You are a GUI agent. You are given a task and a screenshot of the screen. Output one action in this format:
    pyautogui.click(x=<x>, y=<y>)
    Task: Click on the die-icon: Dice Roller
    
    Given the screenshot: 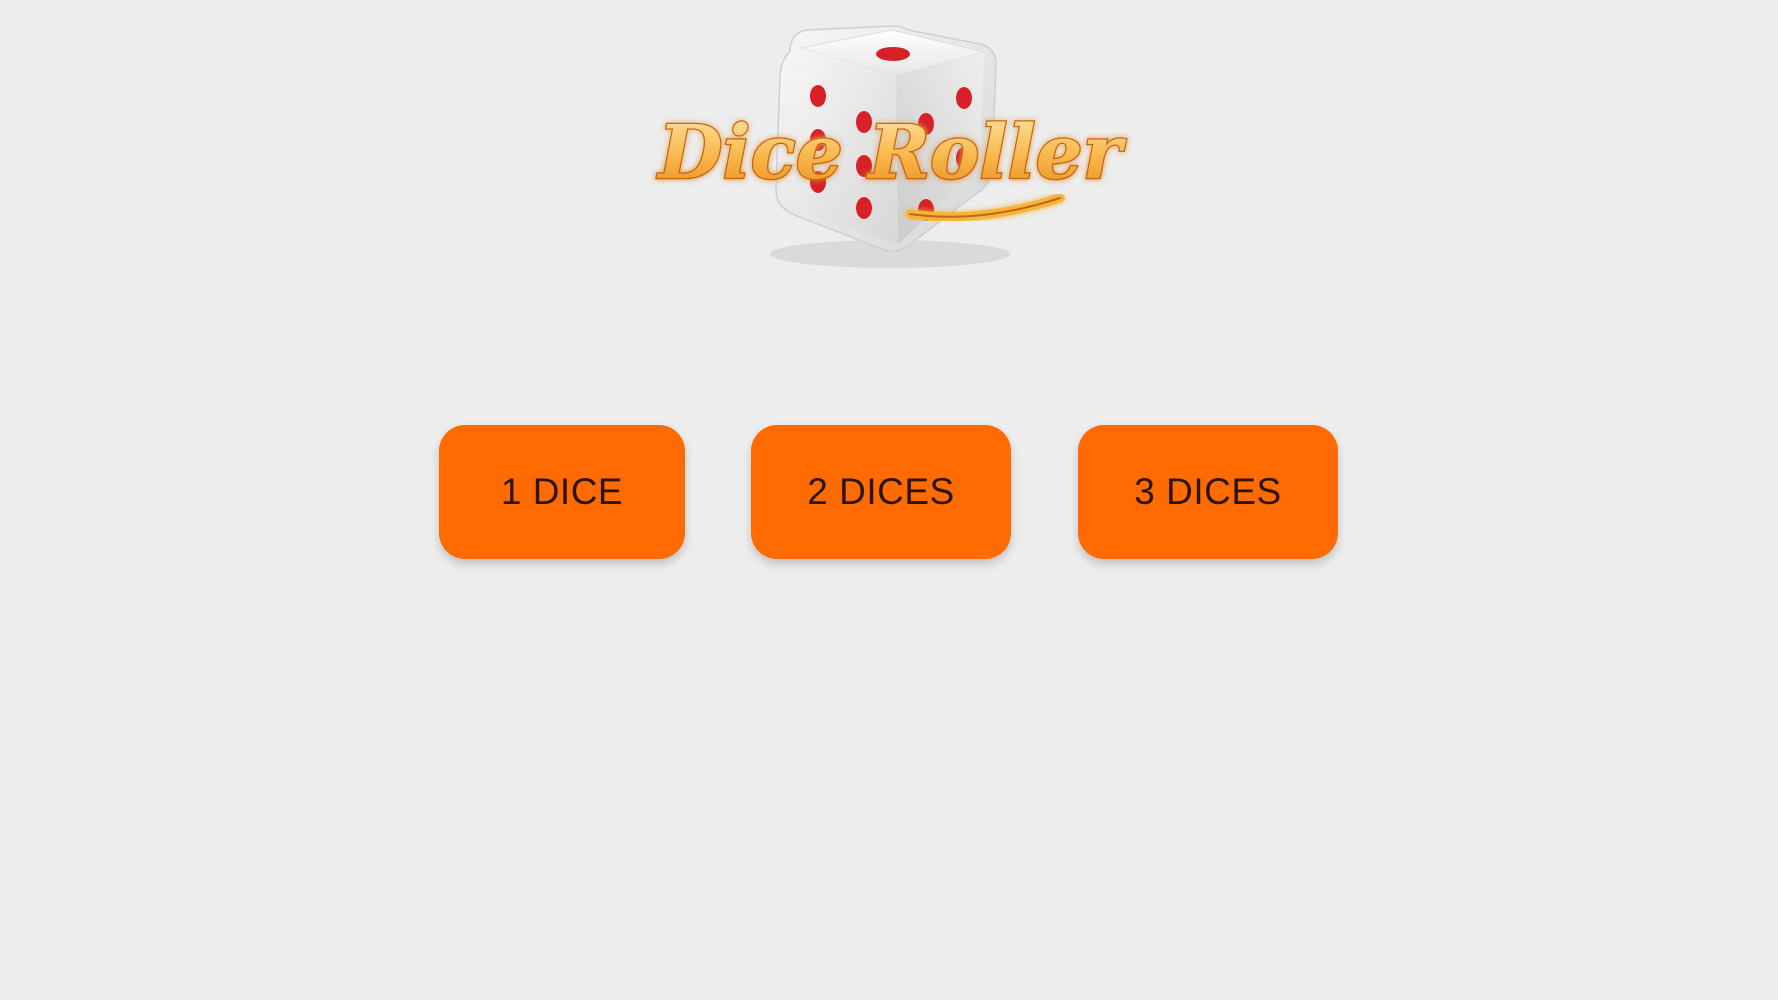 What is the action you would take?
    pyautogui.click(x=891, y=146)
    